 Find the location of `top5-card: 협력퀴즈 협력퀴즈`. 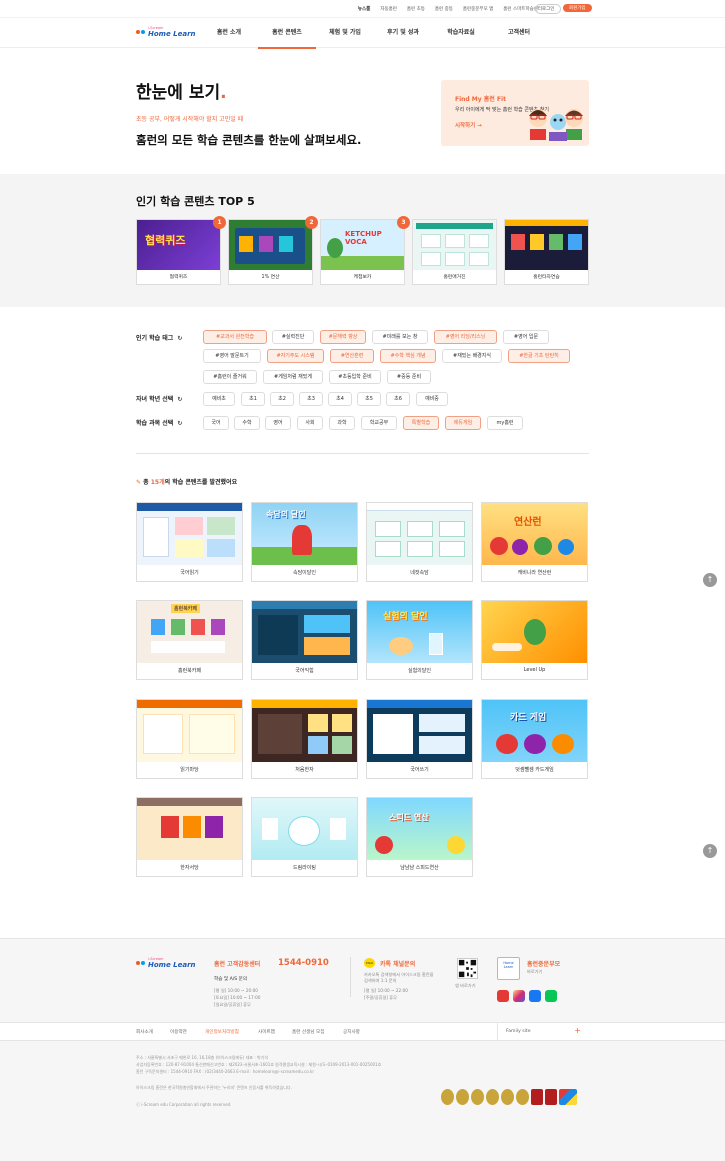

top5-card: 협력퀴즈 협력퀴즈 is located at coordinates (178, 252).